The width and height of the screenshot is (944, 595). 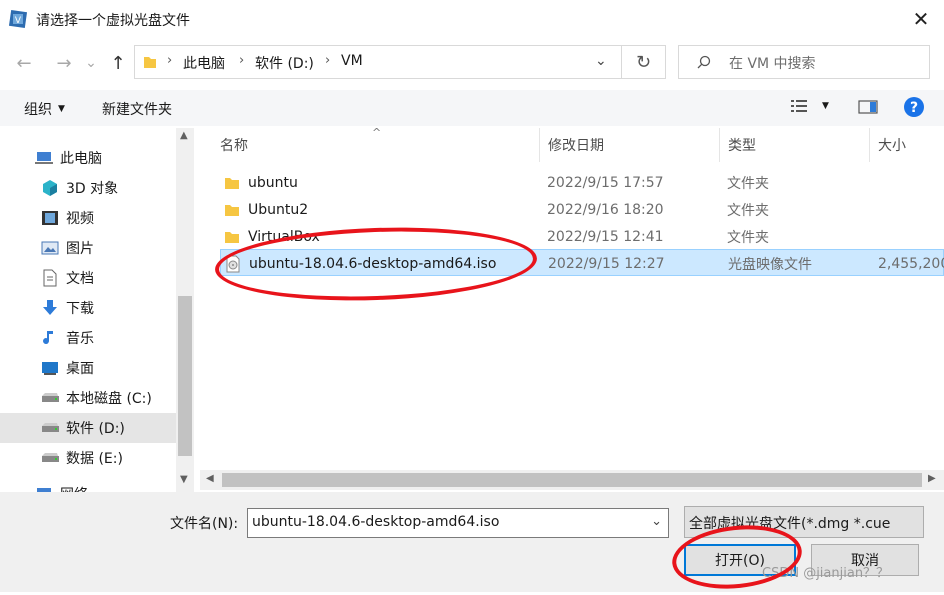 I want to click on search-box: 在 VM 中搜索, so click(x=804, y=62).